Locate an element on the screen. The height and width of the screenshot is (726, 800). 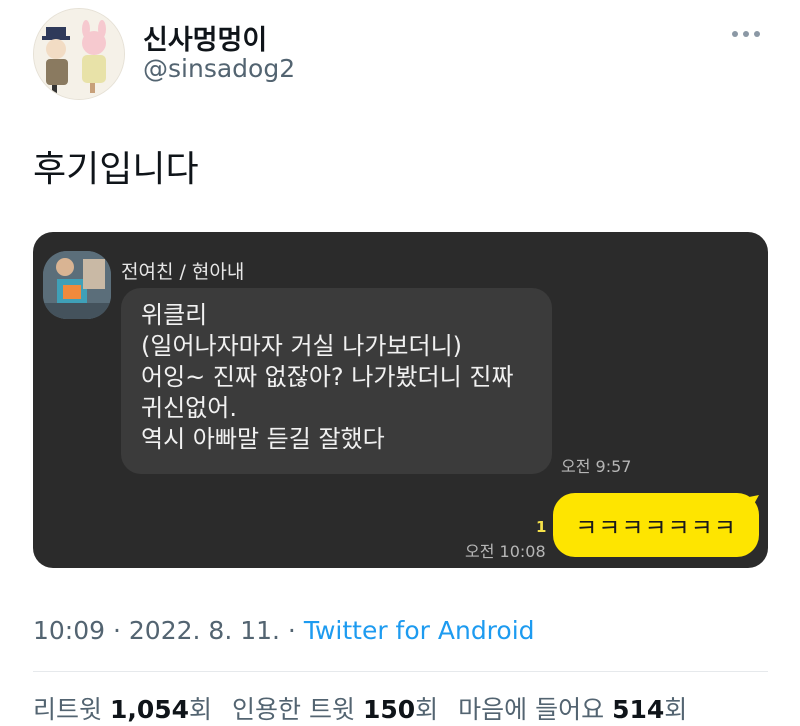
avatar is located at coordinates (79, 54).